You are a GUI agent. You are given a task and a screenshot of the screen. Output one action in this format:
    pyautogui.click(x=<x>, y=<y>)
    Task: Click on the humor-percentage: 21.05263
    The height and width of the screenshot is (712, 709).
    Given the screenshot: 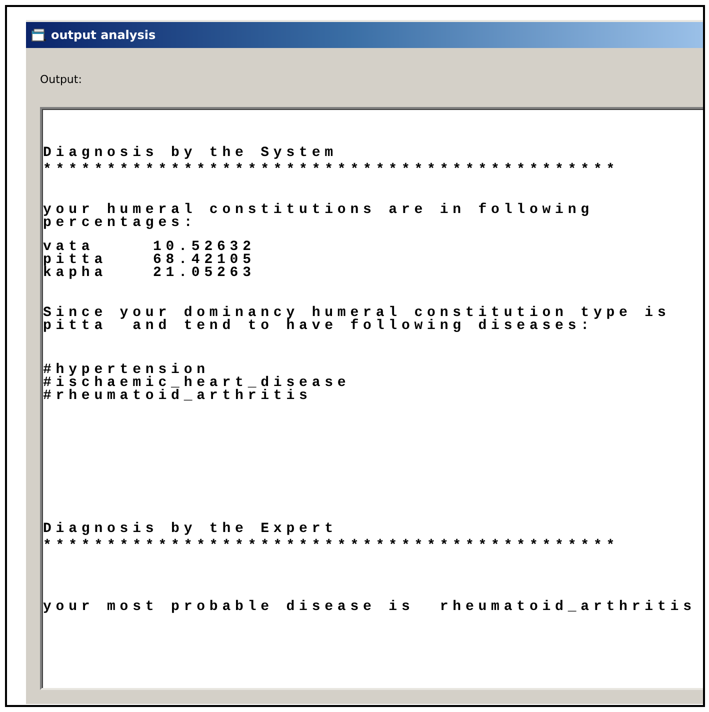 What is the action you would take?
    pyautogui.click(x=204, y=273)
    